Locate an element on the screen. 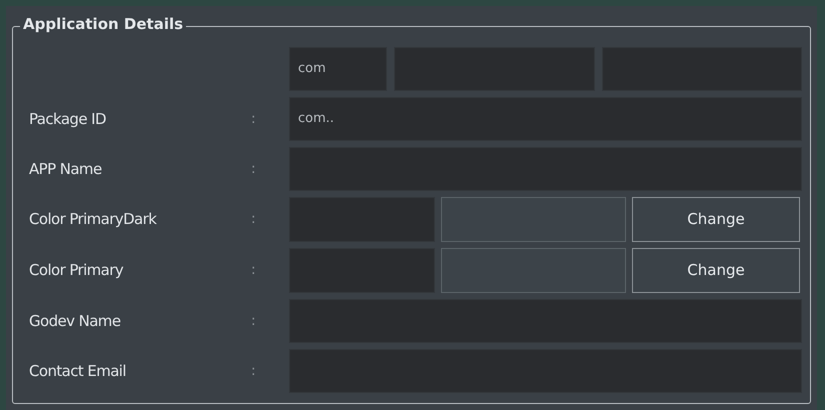  input-field: com.. is located at coordinates (545, 119).